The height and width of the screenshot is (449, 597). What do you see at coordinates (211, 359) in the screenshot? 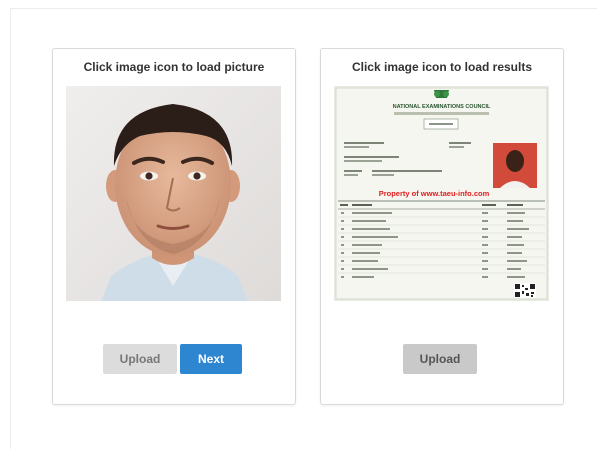
I see `next-button: Next` at bounding box center [211, 359].